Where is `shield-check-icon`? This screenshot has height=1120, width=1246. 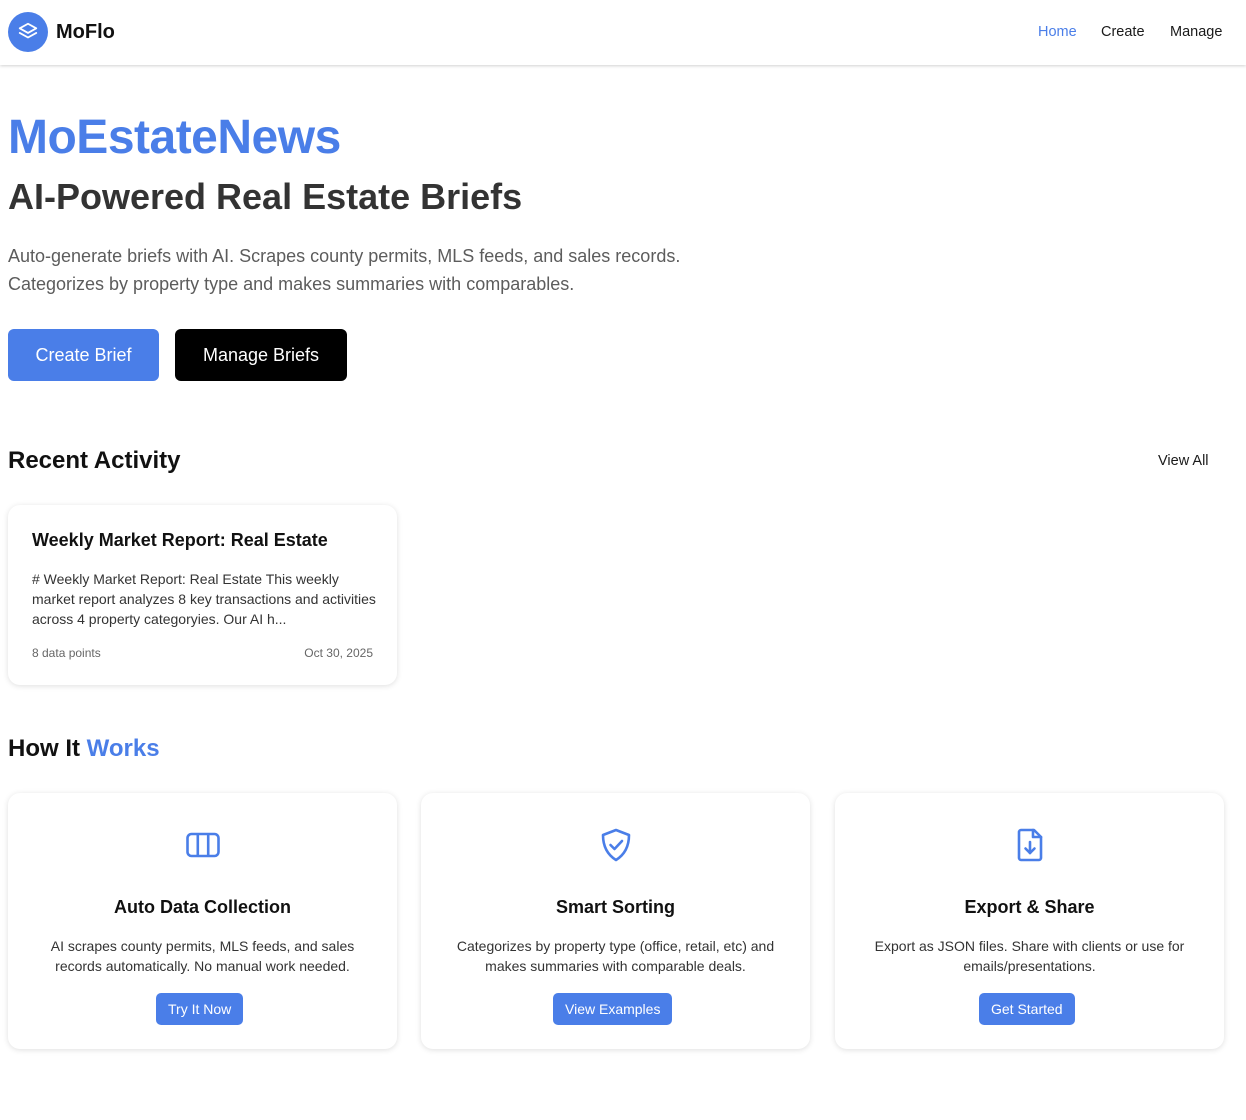 shield-check-icon is located at coordinates (615, 845).